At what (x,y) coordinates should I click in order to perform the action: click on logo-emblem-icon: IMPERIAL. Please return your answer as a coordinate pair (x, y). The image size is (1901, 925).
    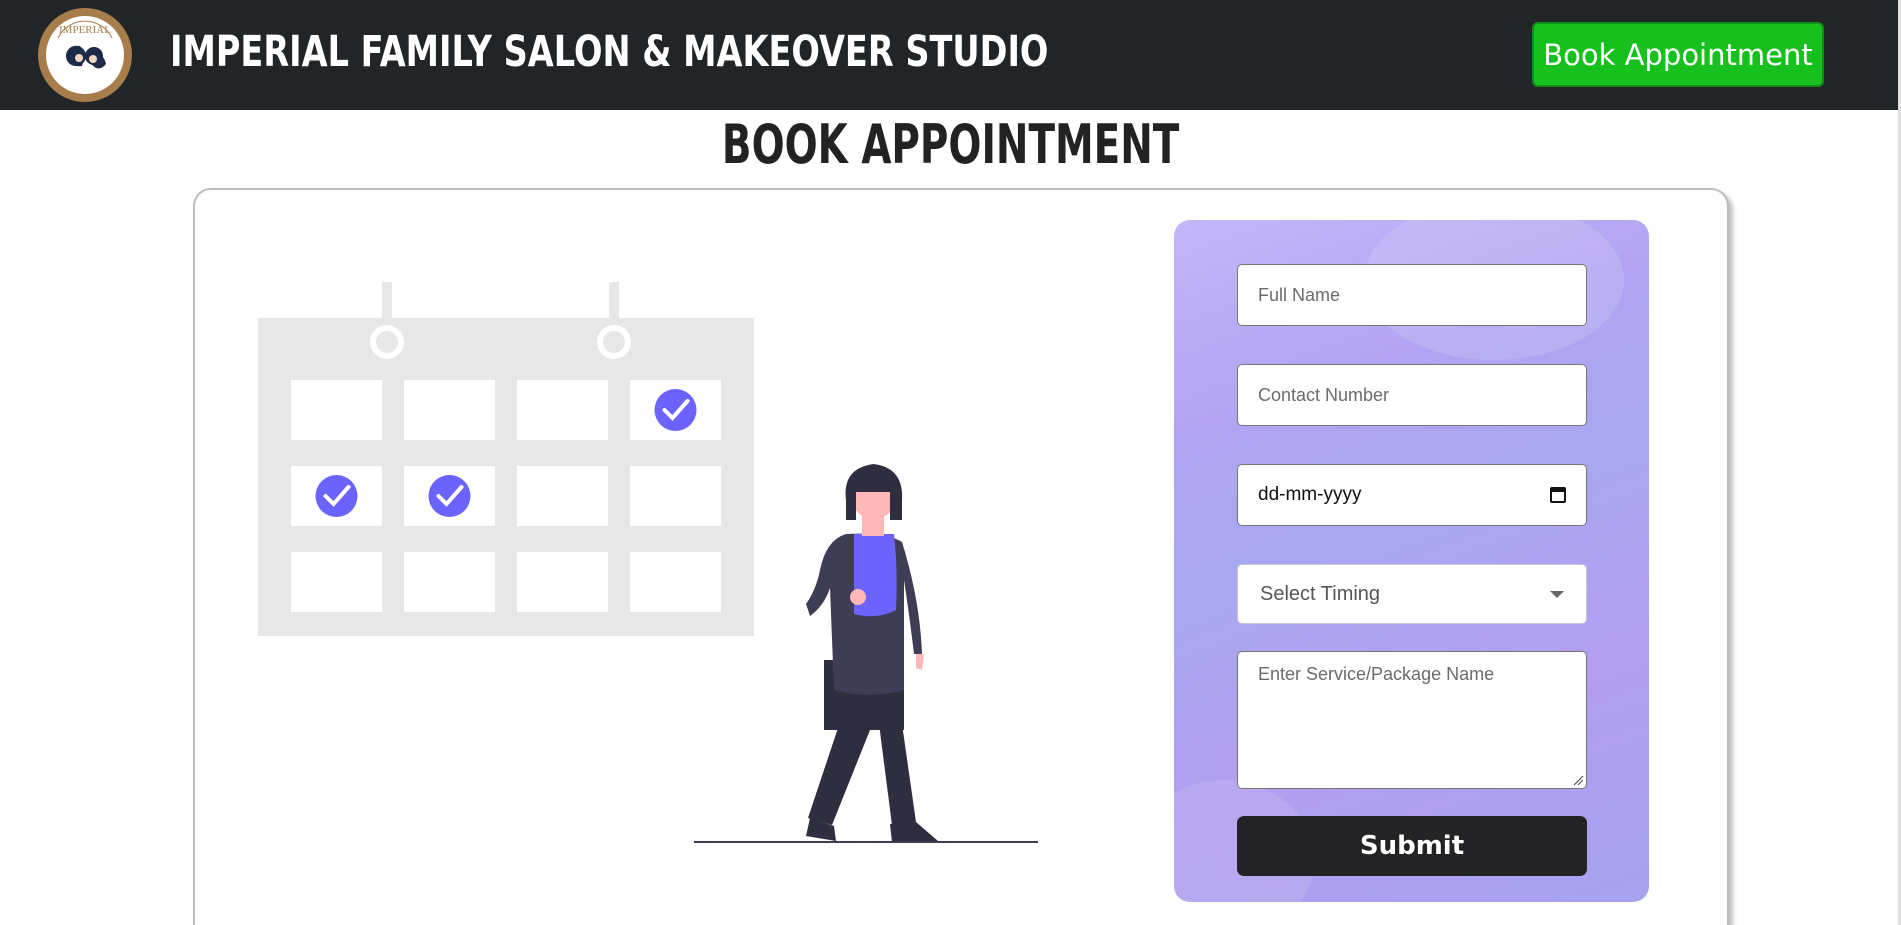
    Looking at the image, I should click on (85, 44).